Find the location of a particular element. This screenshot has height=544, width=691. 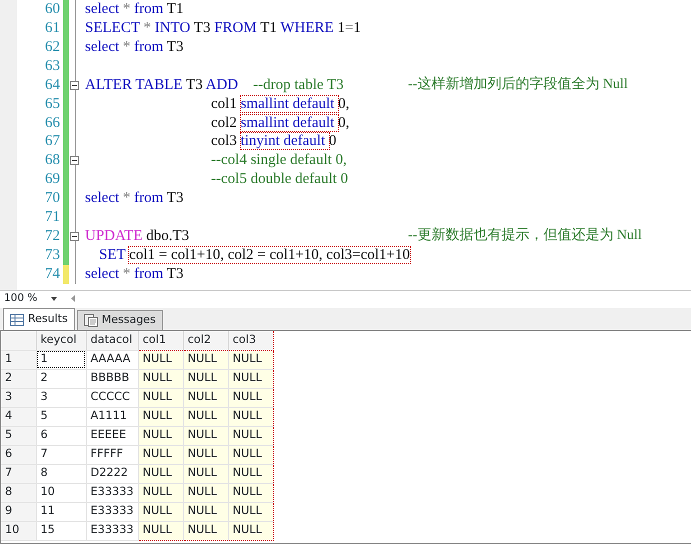

table-cell: 5 is located at coordinates (61, 416).